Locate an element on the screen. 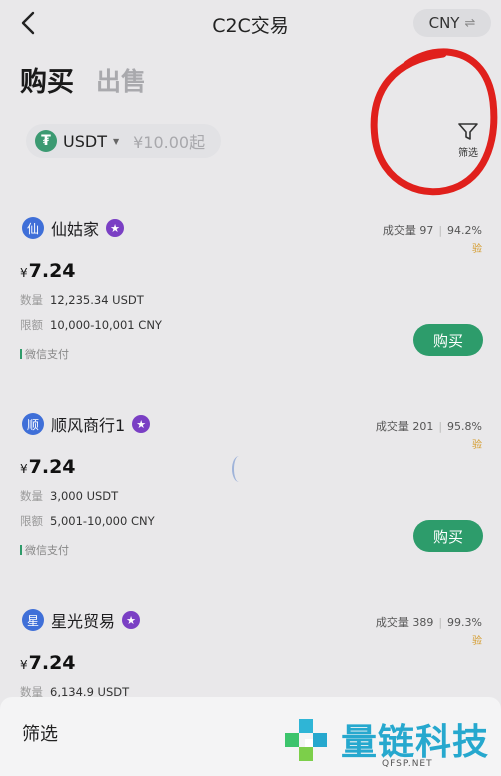 The height and width of the screenshot is (776, 501). quantity-row: 数量 12,235.34 USDT is located at coordinates (82, 300).